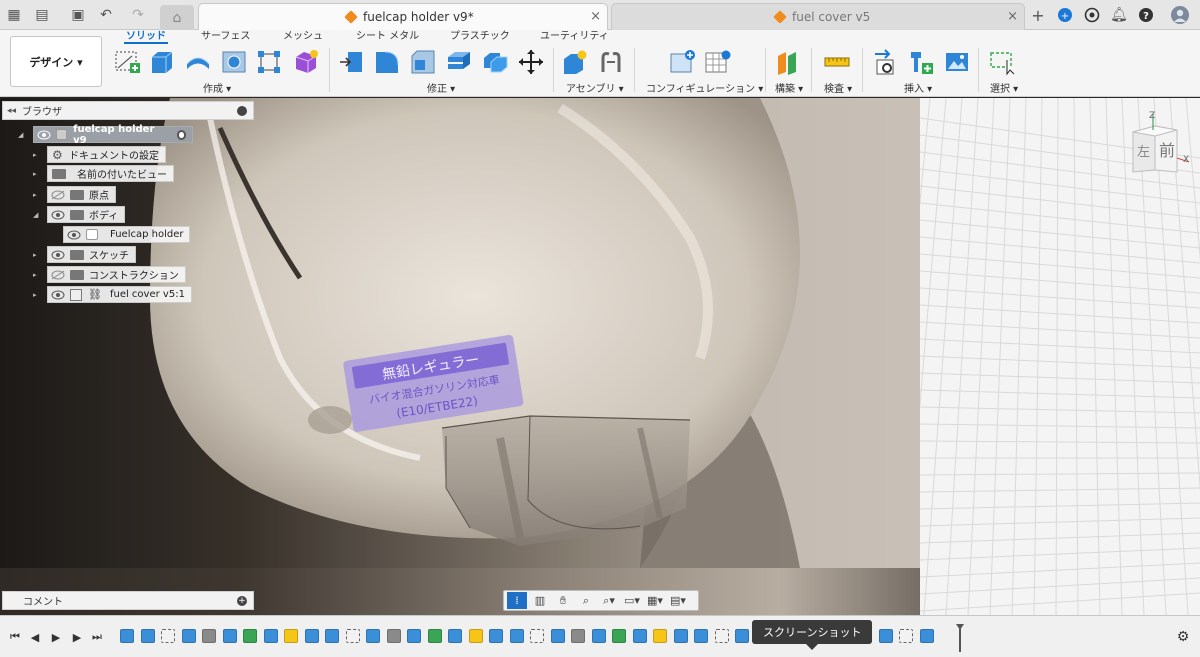 Image resolution: width=1200 pixels, height=657 pixels. I want to click on workspace-switcher-button: デザイン ▾, so click(56, 61).